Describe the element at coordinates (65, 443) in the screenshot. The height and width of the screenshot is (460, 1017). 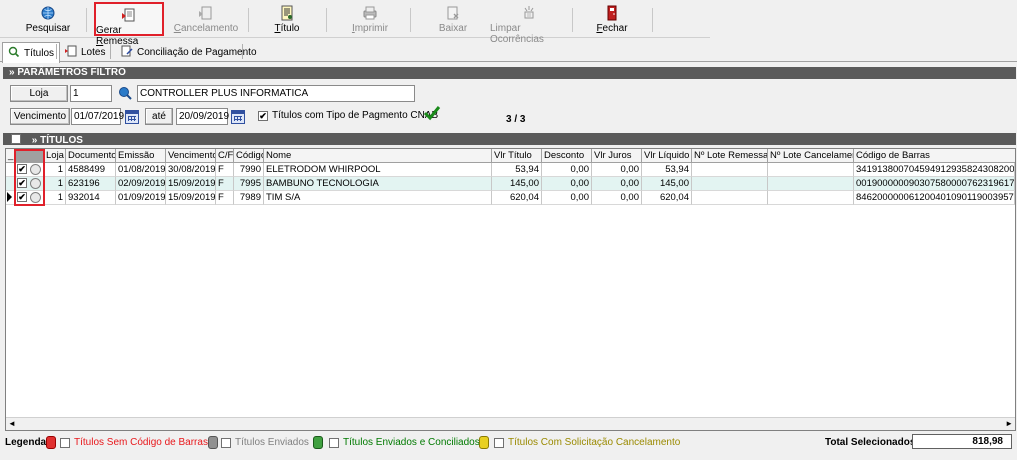
I see `legend-filter-no-barcode` at that location.